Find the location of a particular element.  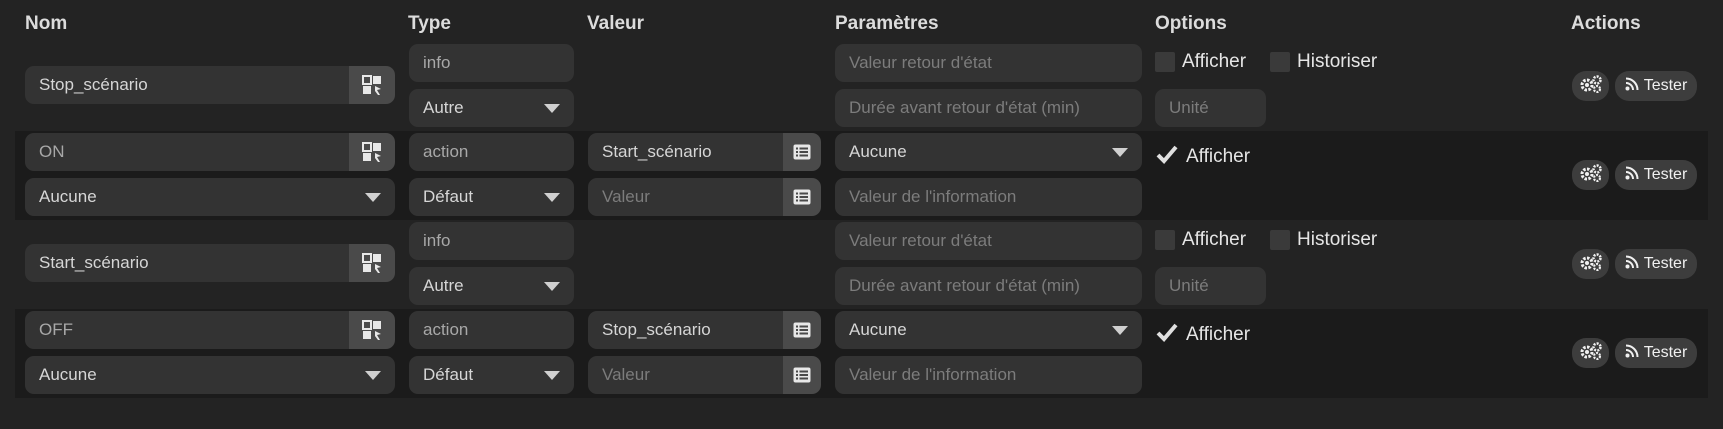

command-name-input: ON is located at coordinates (187, 152).